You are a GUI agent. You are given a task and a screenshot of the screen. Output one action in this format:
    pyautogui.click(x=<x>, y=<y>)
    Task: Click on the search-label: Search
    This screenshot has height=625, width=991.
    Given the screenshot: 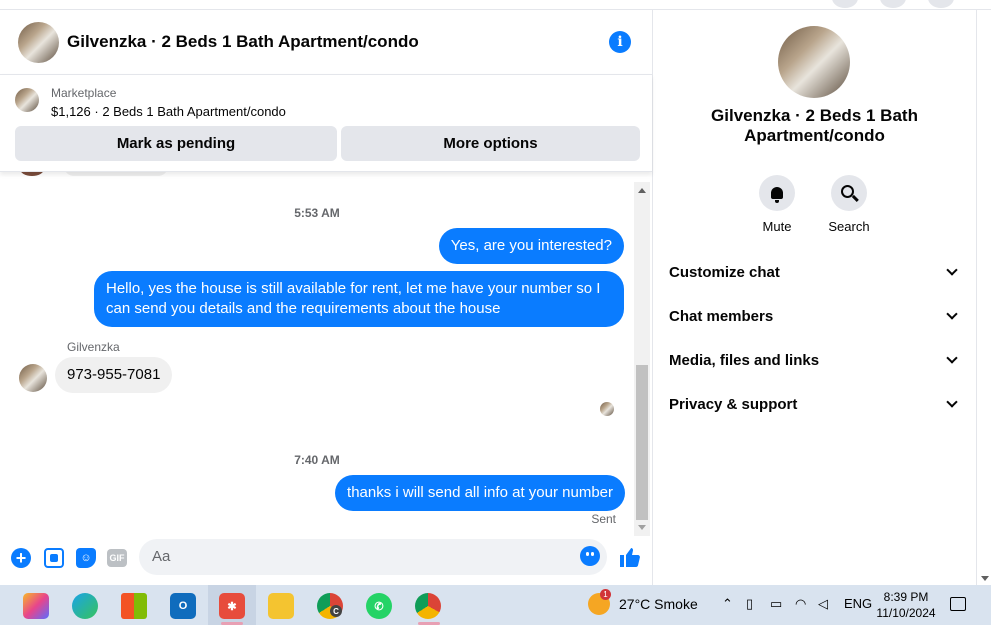 What is the action you would take?
    pyautogui.click(x=849, y=226)
    